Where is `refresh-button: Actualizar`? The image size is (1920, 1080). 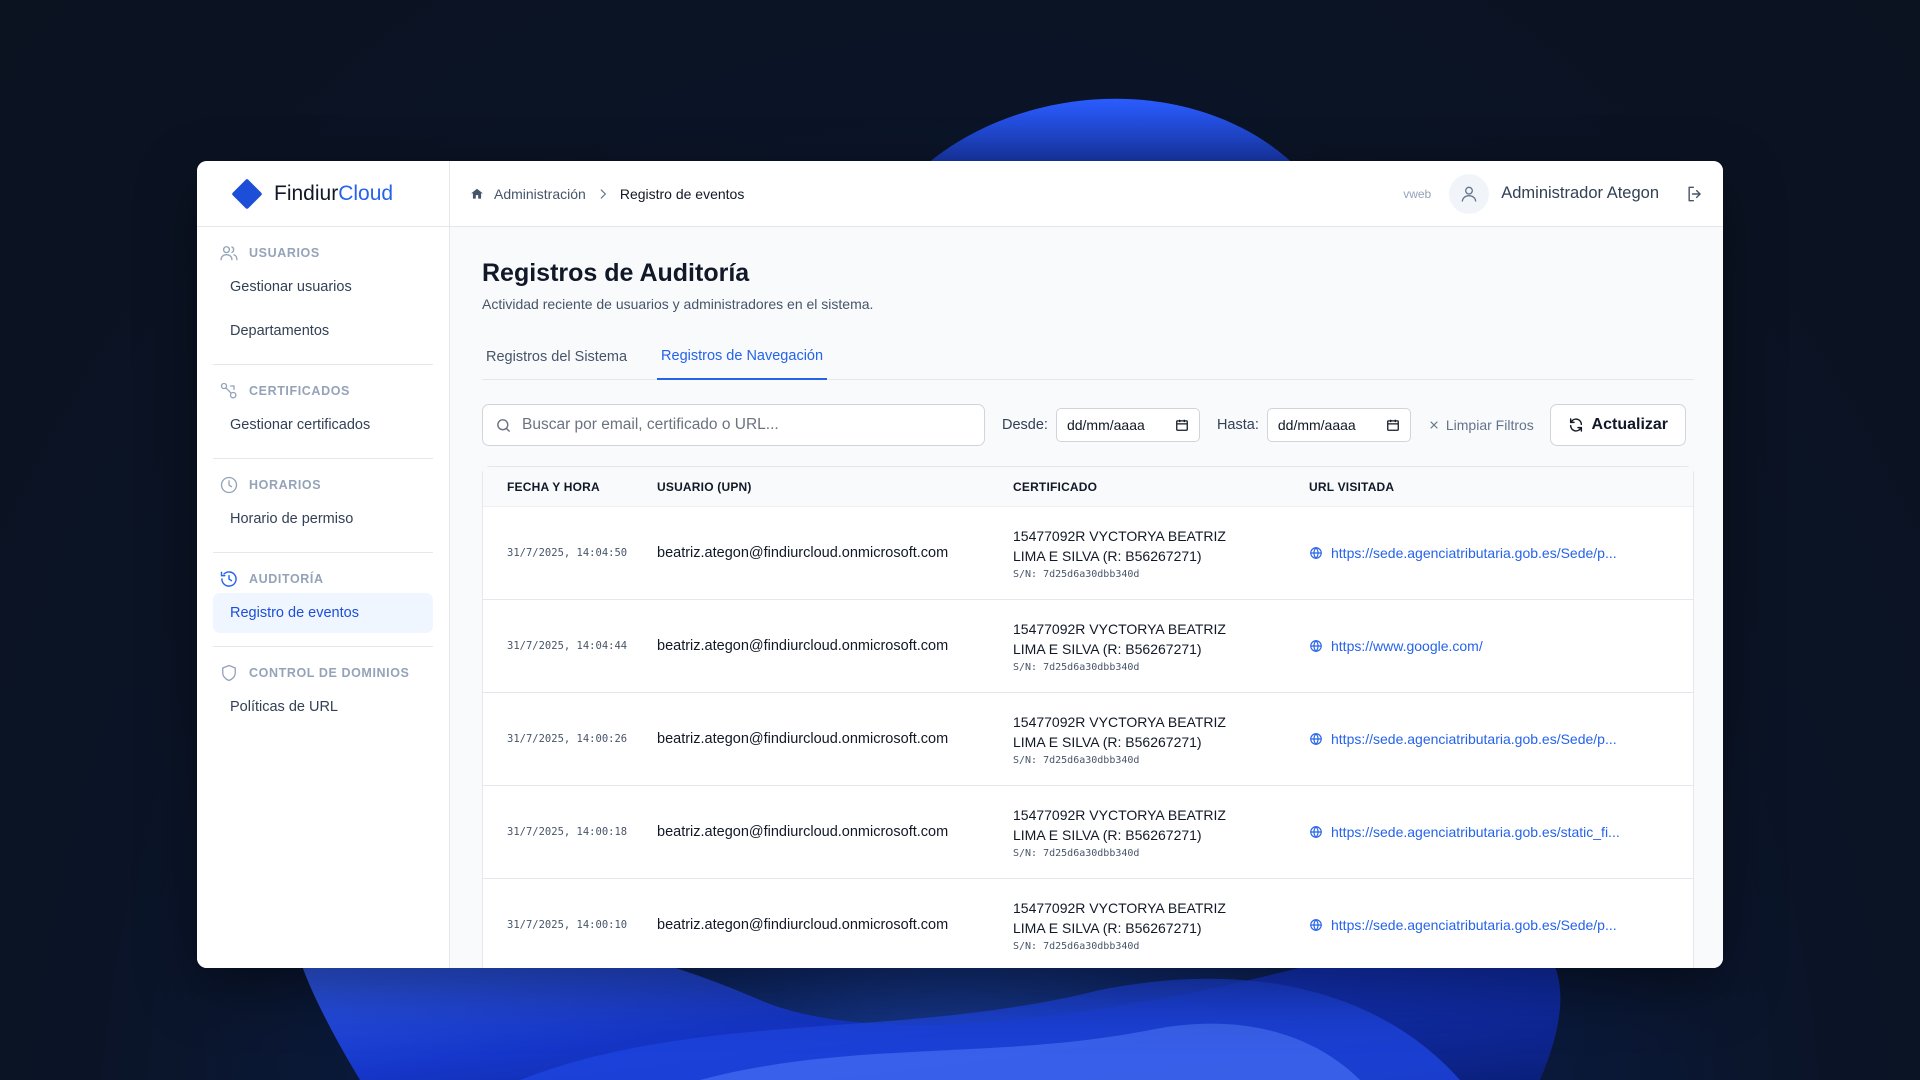
refresh-button: Actualizar is located at coordinates (1617, 425).